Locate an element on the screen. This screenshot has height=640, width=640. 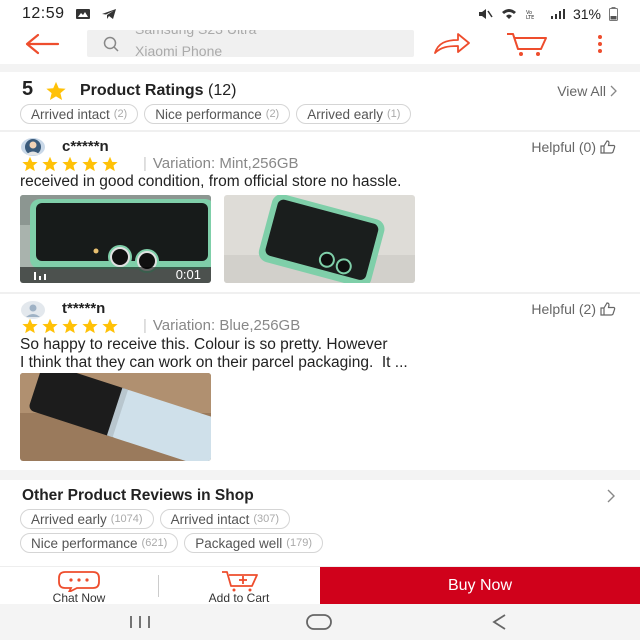
chip-label: Packaged well is located at coordinates (239, 543).